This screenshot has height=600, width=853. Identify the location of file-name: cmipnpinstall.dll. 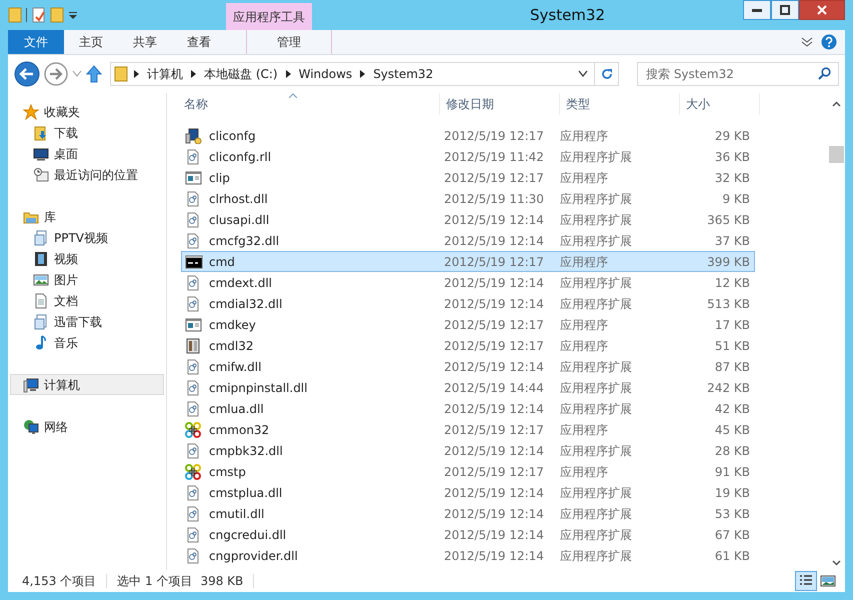
(258, 387).